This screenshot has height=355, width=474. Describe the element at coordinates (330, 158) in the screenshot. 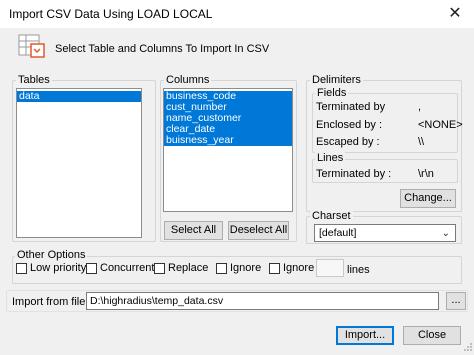

I see `lines-label: Lines` at that location.